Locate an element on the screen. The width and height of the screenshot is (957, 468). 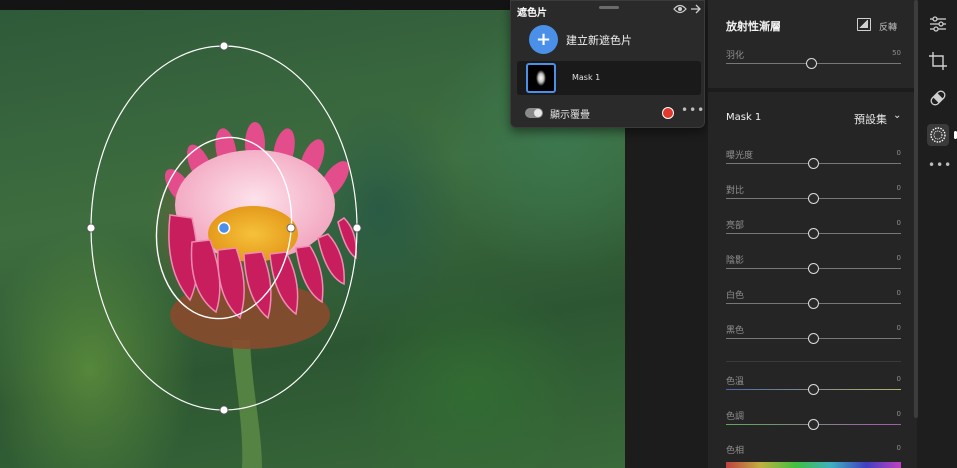
collapse-arrow-icon is located at coordinates (696, 9).